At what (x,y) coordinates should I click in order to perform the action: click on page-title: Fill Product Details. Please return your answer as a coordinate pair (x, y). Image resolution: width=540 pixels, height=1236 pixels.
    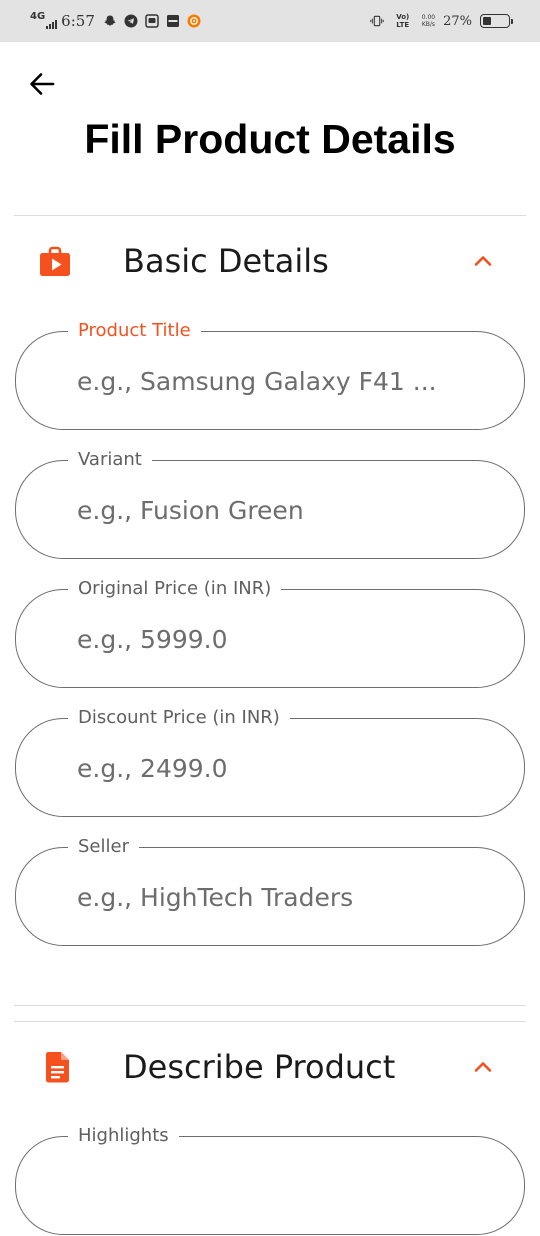
    Looking at the image, I should click on (270, 139).